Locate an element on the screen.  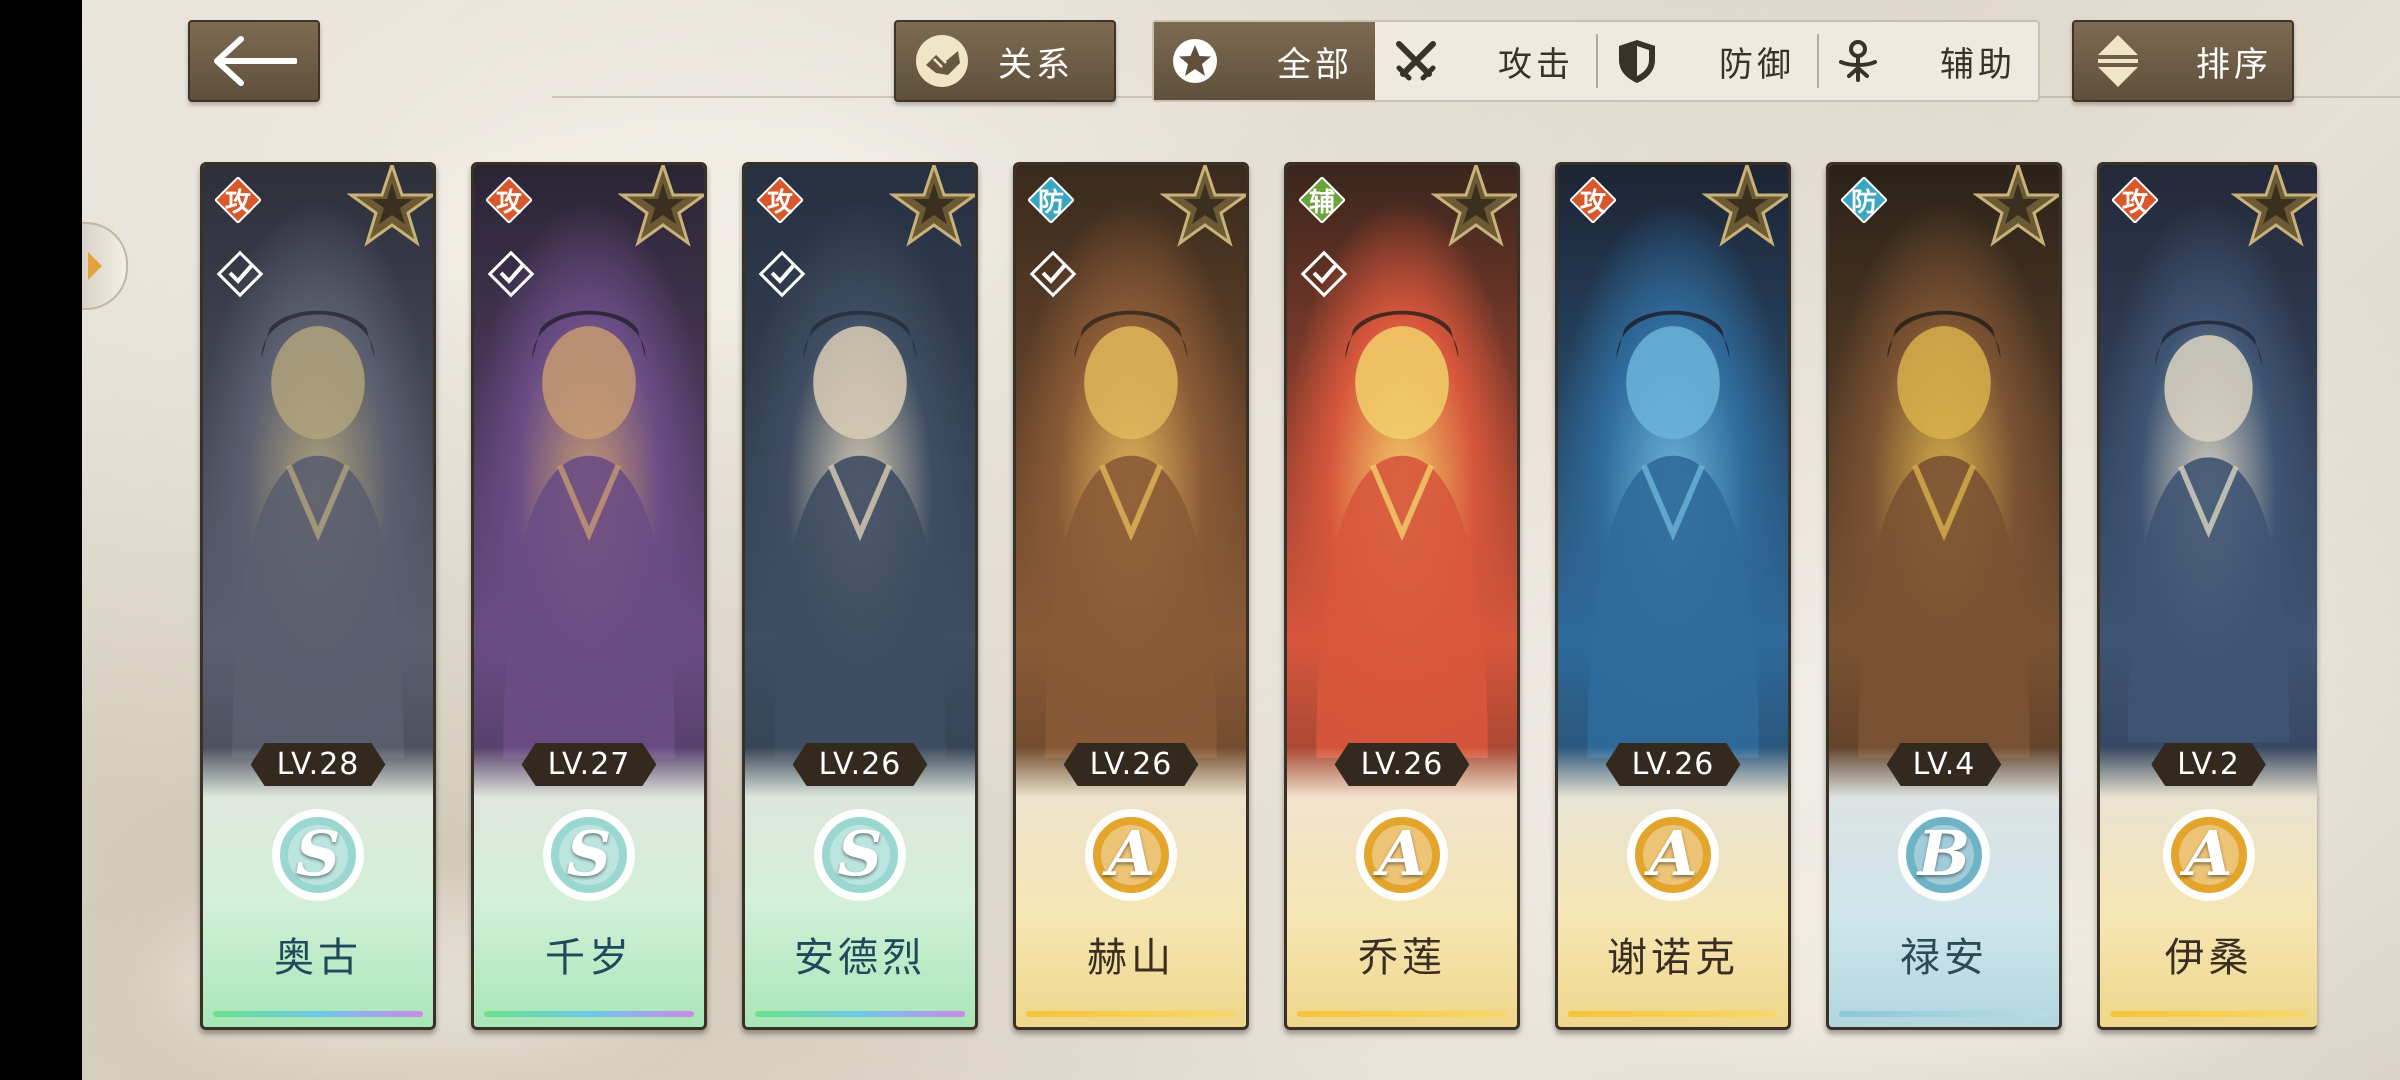
role-badge: 辅 is located at coordinates (1322, 200).